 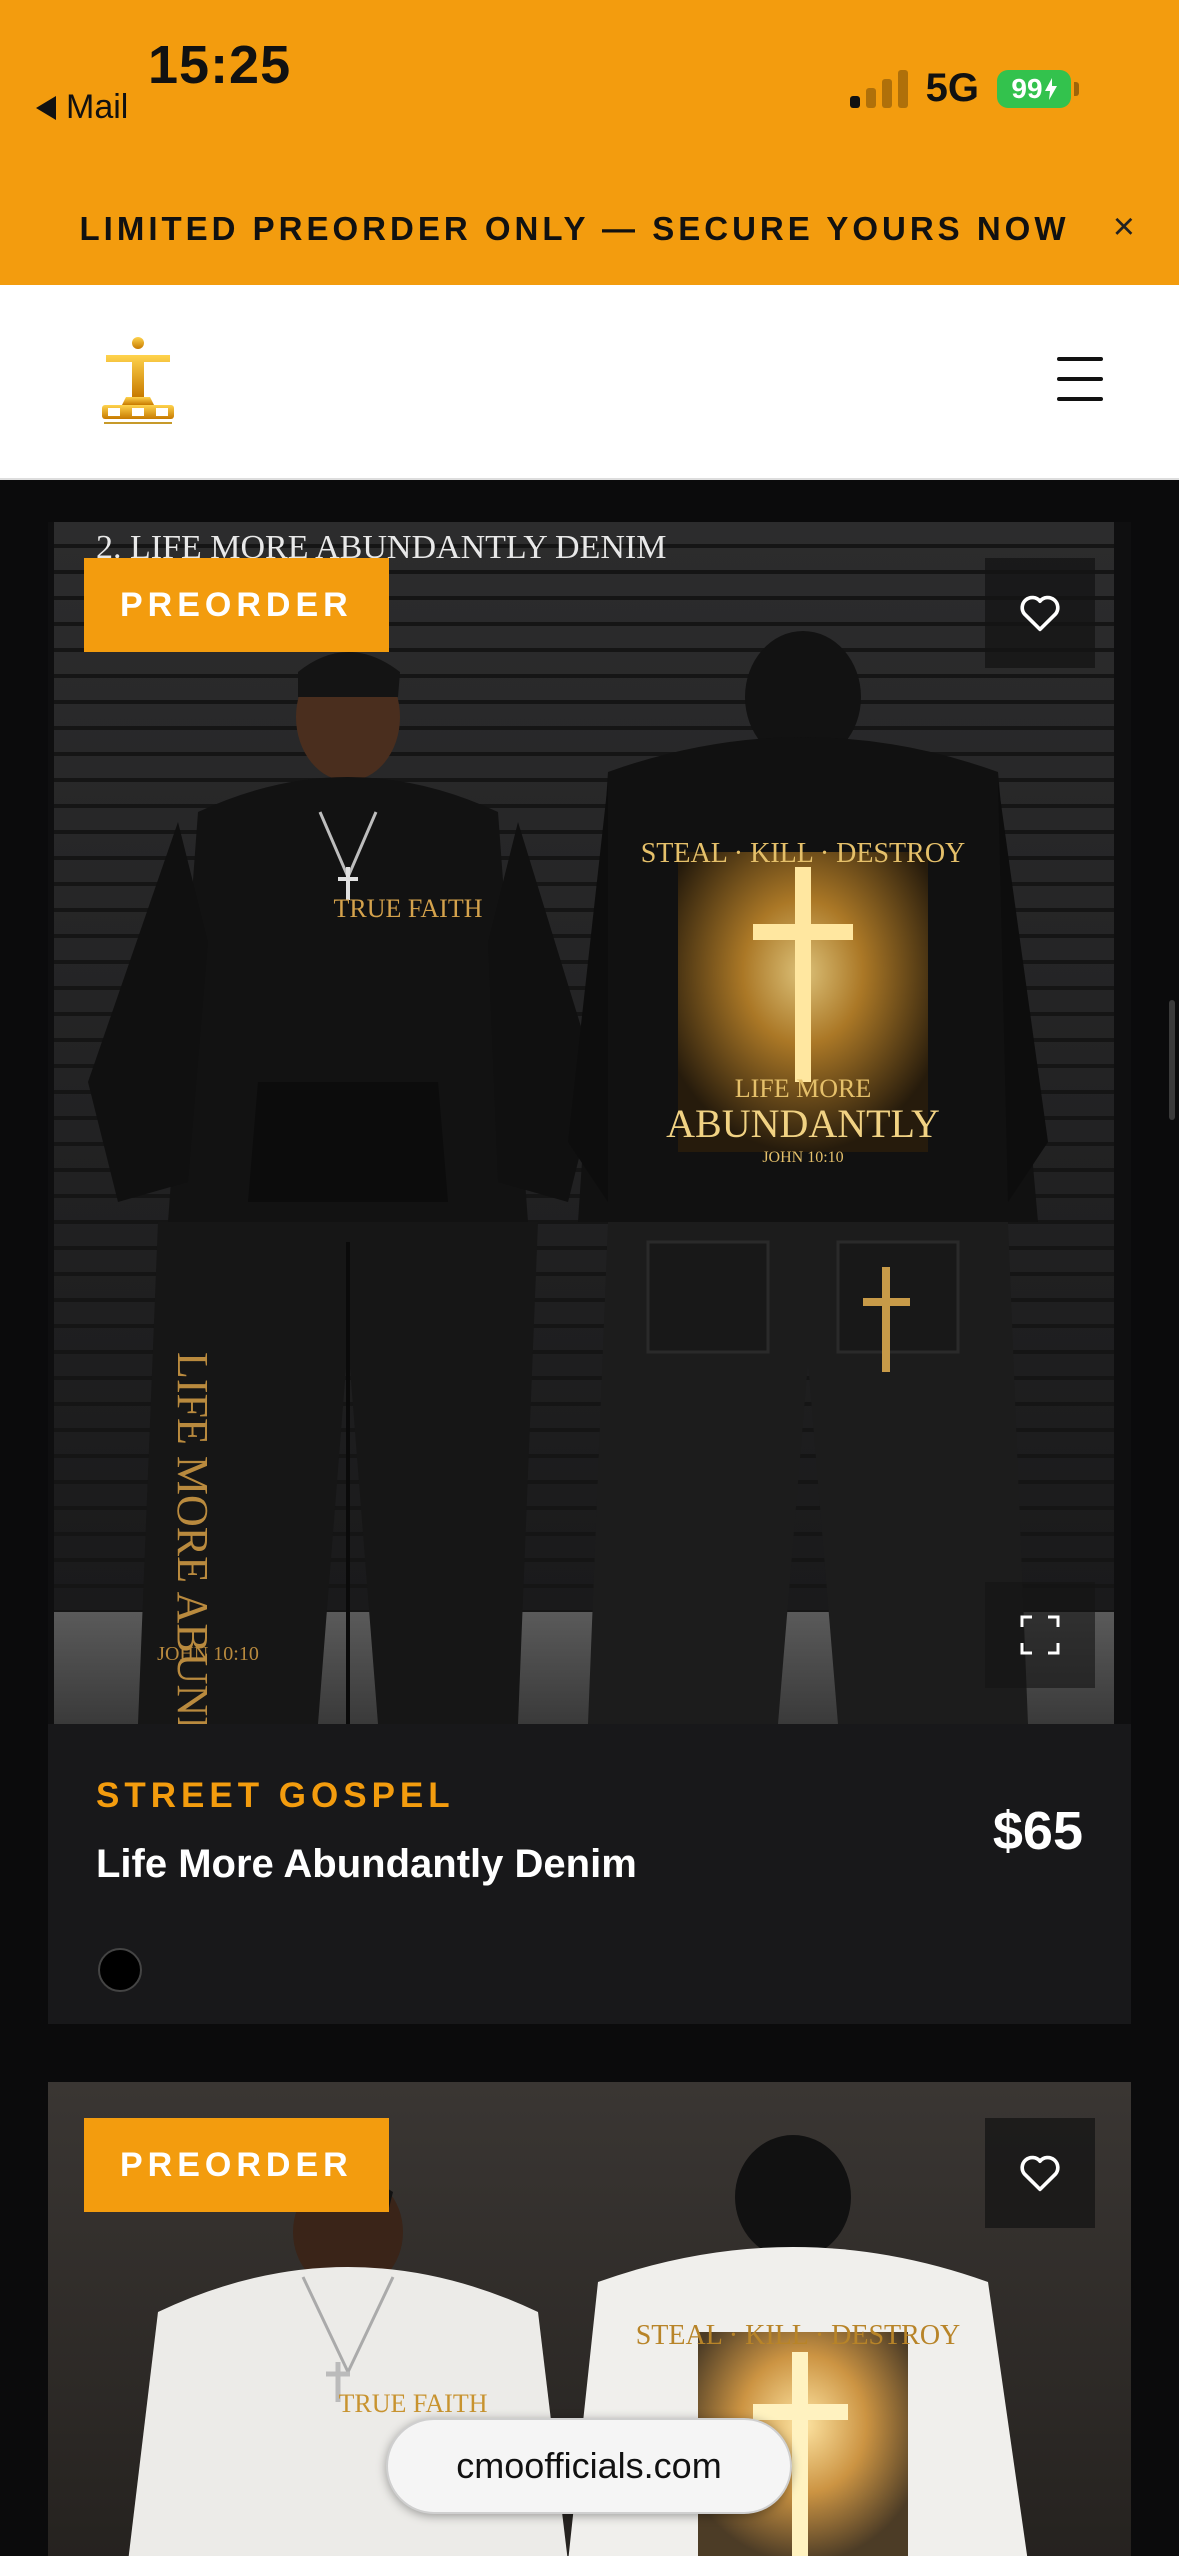 What do you see at coordinates (366, 1864) in the screenshot?
I see `product-title: Life More Abundantly Denim` at bounding box center [366, 1864].